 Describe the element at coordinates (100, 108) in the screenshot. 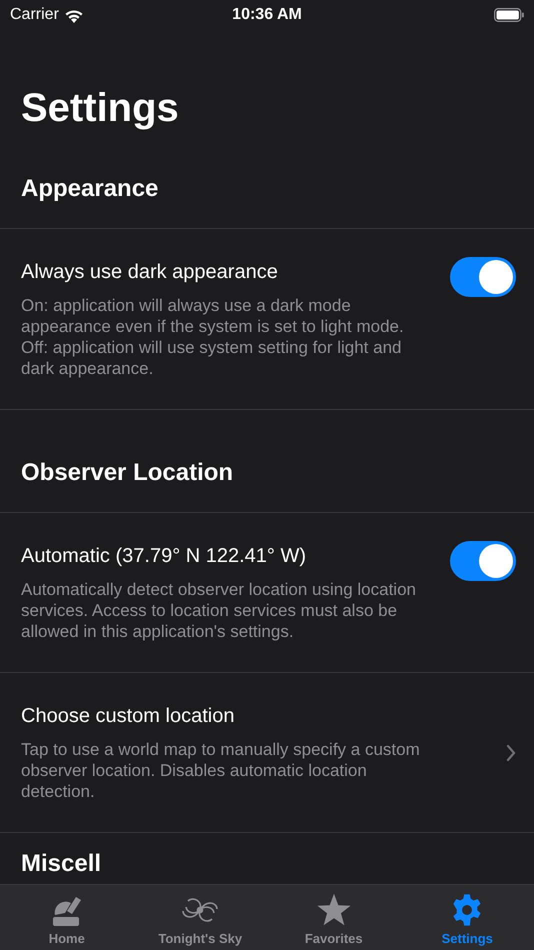

I see `page-title: Settings` at that location.